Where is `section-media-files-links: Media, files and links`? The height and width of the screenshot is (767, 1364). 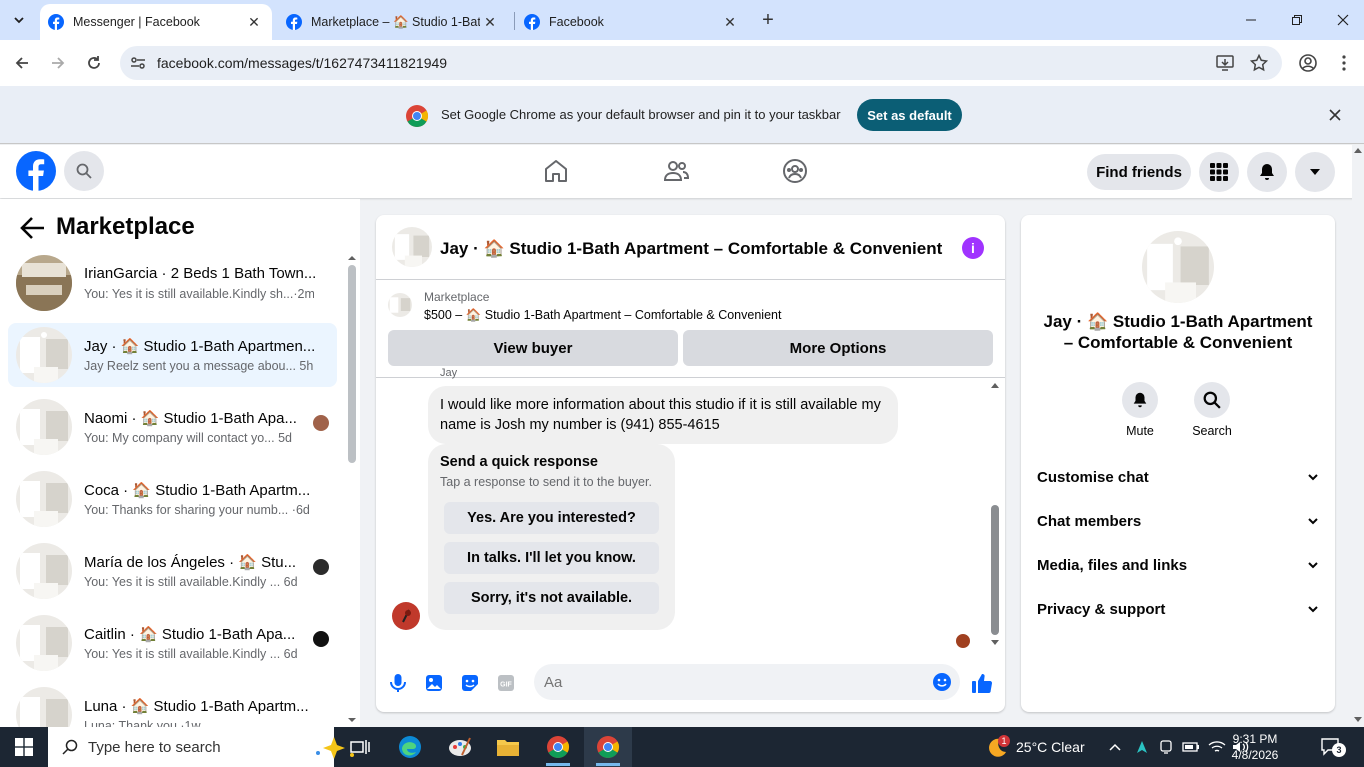 section-media-files-links: Media, files and links is located at coordinates (1178, 565).